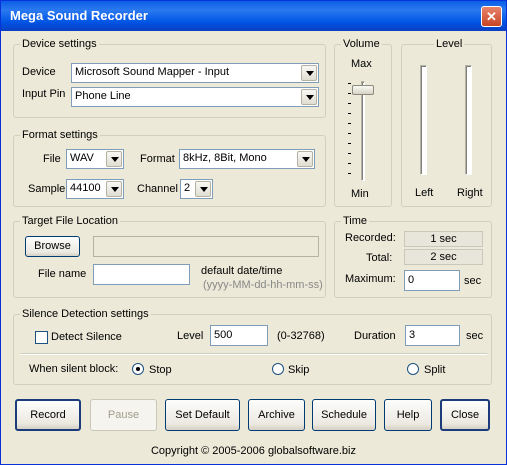 Image resolution: width=507 pixels, height=465 pixels. Describe the element at coordinates (253, 451) in the screenshot. I see `copyright-footer: Copyright © 2005-2006 globalsoftware.biz` at that location.